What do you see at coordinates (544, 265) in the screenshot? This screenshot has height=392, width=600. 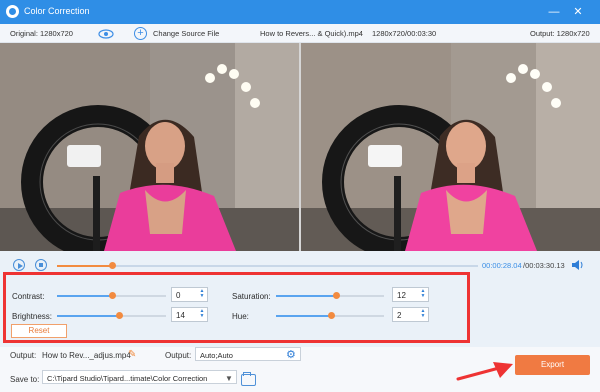 I see `total-time: /00:03:30.13` at bounding box center [544, 265].